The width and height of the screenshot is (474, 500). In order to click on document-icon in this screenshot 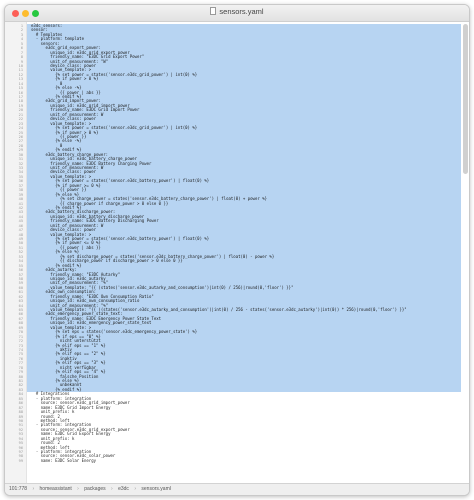, I will do `click(213, 11)`.